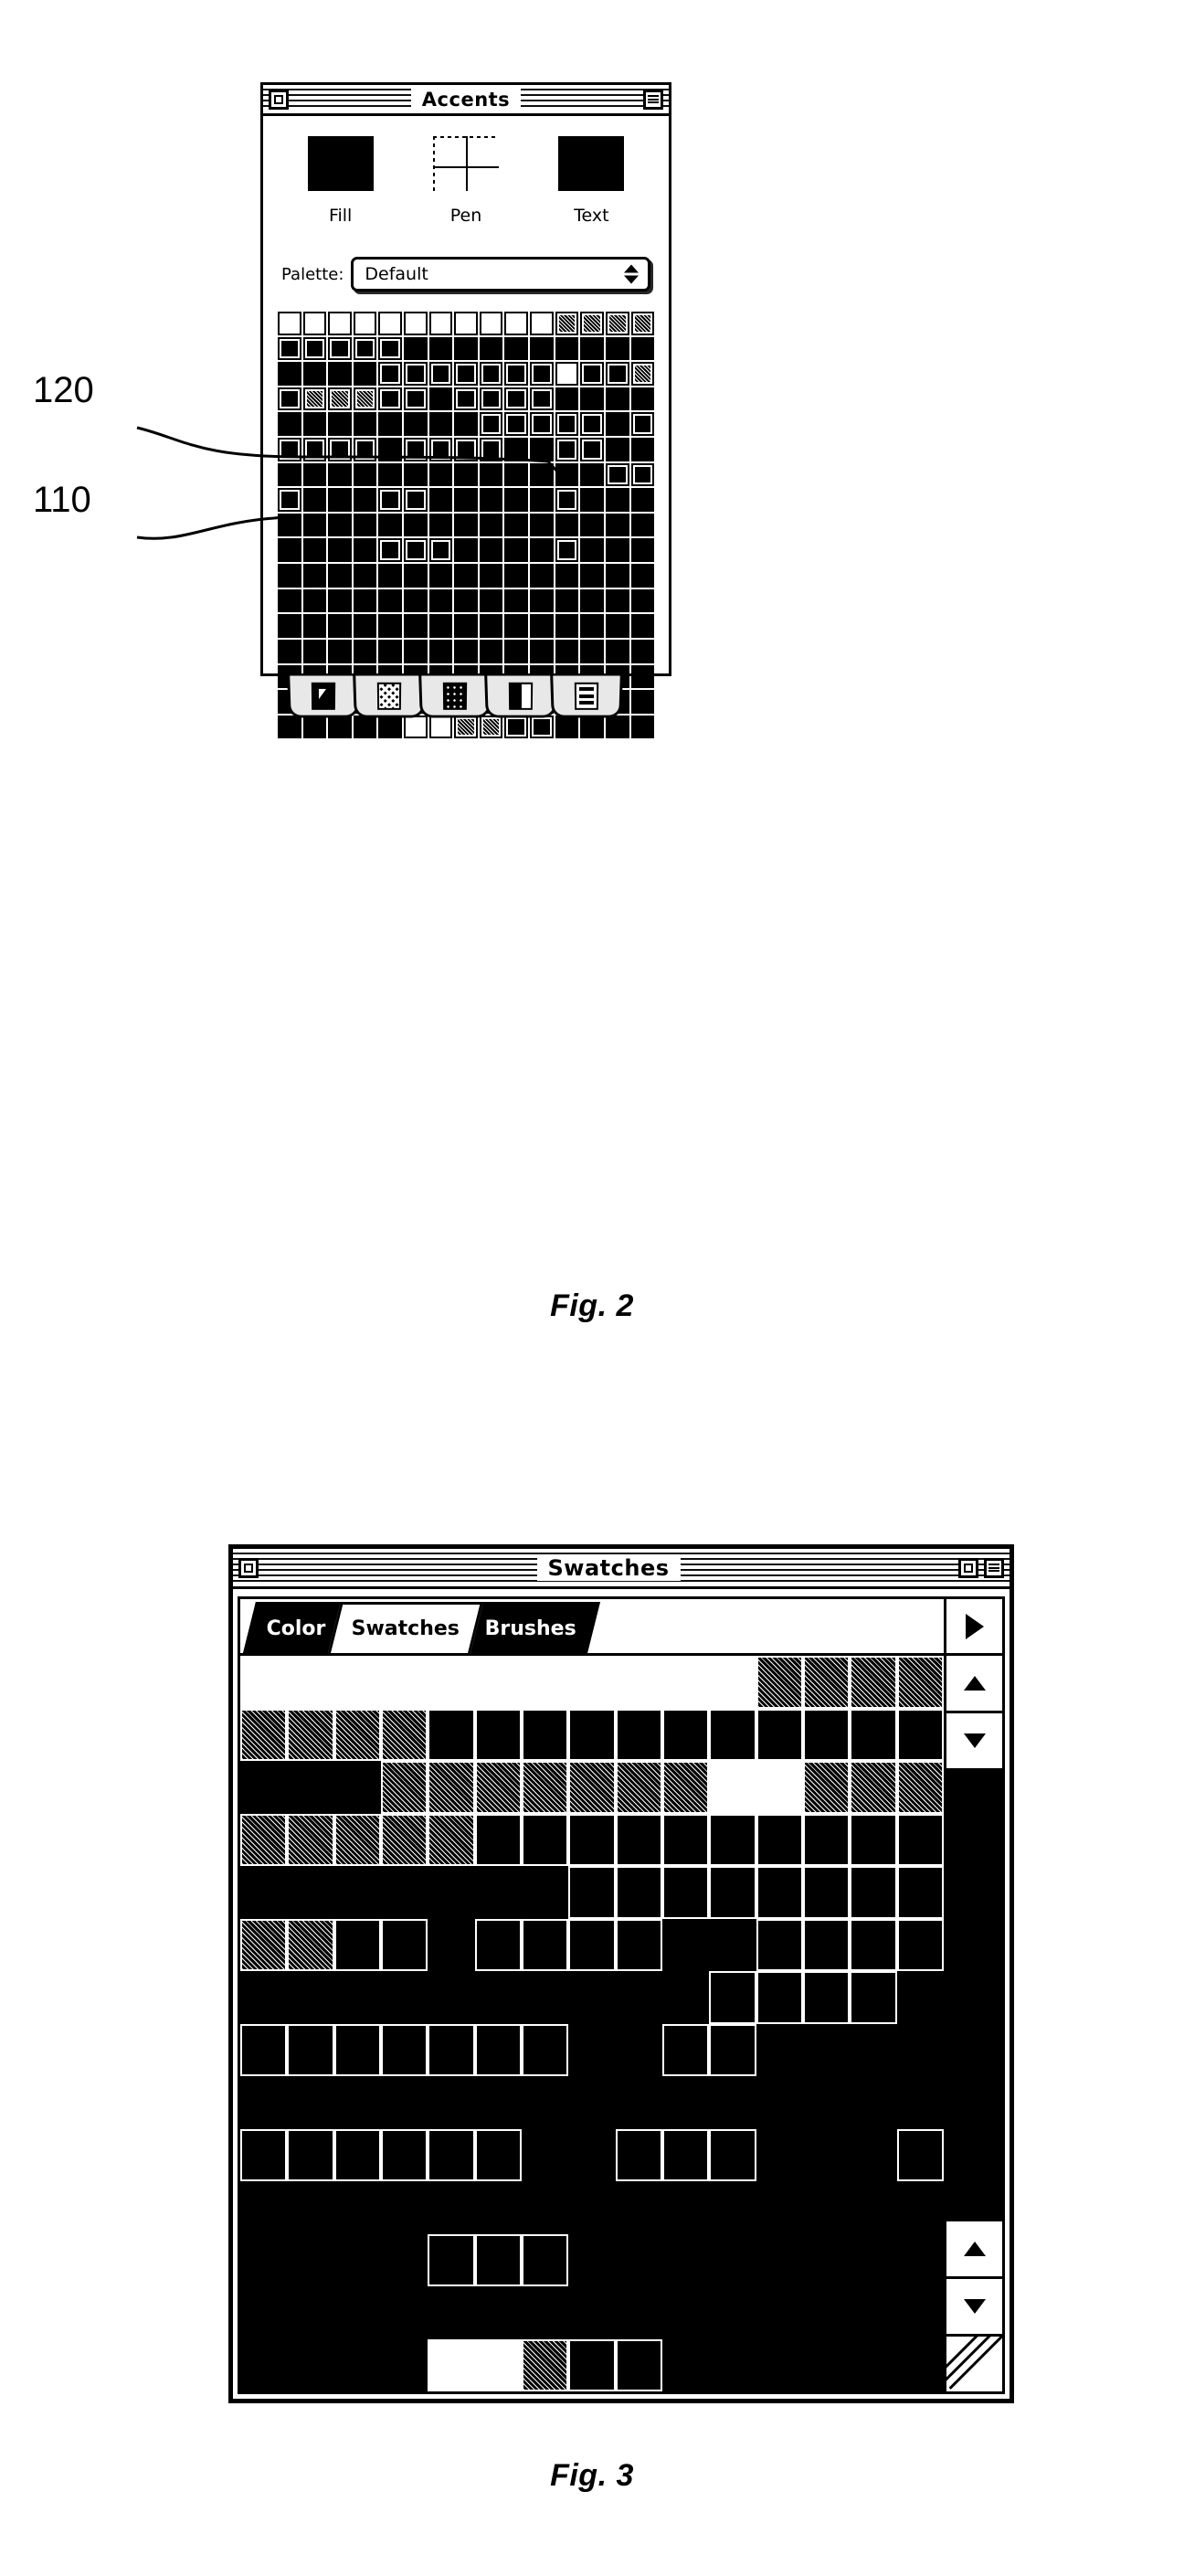 Image resolution: width=1184 pixels, height=2576 pixels. What do you see at coordinates (455, 696) in the screenshot?
I see `tab-dot-pattern` at bounding box center [455, 696].